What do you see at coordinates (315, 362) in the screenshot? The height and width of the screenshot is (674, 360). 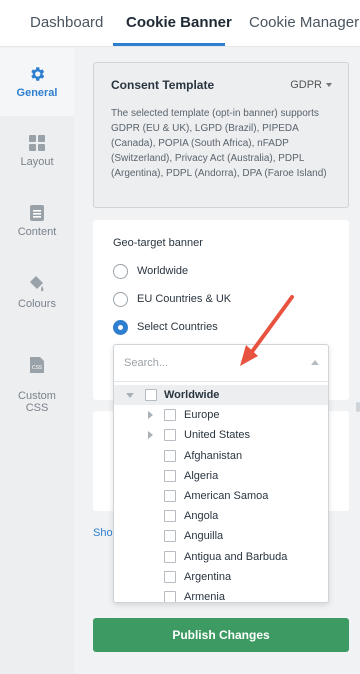 I see `chevron-up-icon` at bounding box center [315, 362].